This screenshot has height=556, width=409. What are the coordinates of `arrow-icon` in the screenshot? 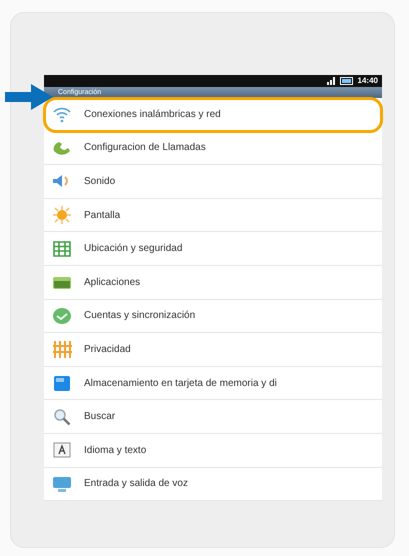 It's located at (29, 97).